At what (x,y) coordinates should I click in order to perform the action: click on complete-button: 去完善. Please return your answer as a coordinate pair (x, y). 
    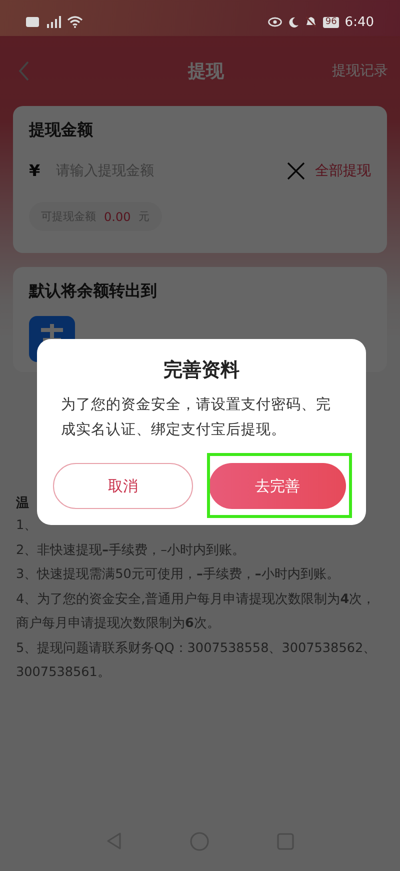
    Looking at the image, I should click on (277, 486).